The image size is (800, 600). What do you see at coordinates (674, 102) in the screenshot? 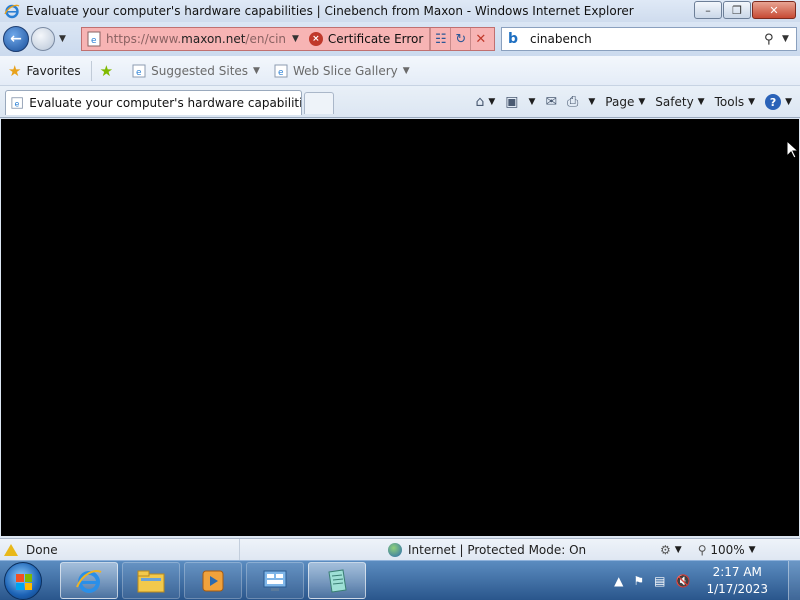
I see `safety-menu-label: Safety` at bounding box center [674, 102].